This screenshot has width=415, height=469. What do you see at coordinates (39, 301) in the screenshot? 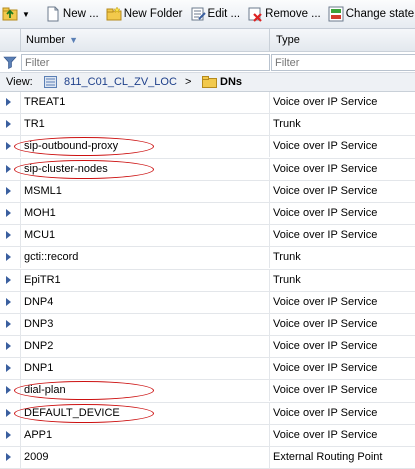
I see `number-cell: DNP4` at bounding box center [39, 301].